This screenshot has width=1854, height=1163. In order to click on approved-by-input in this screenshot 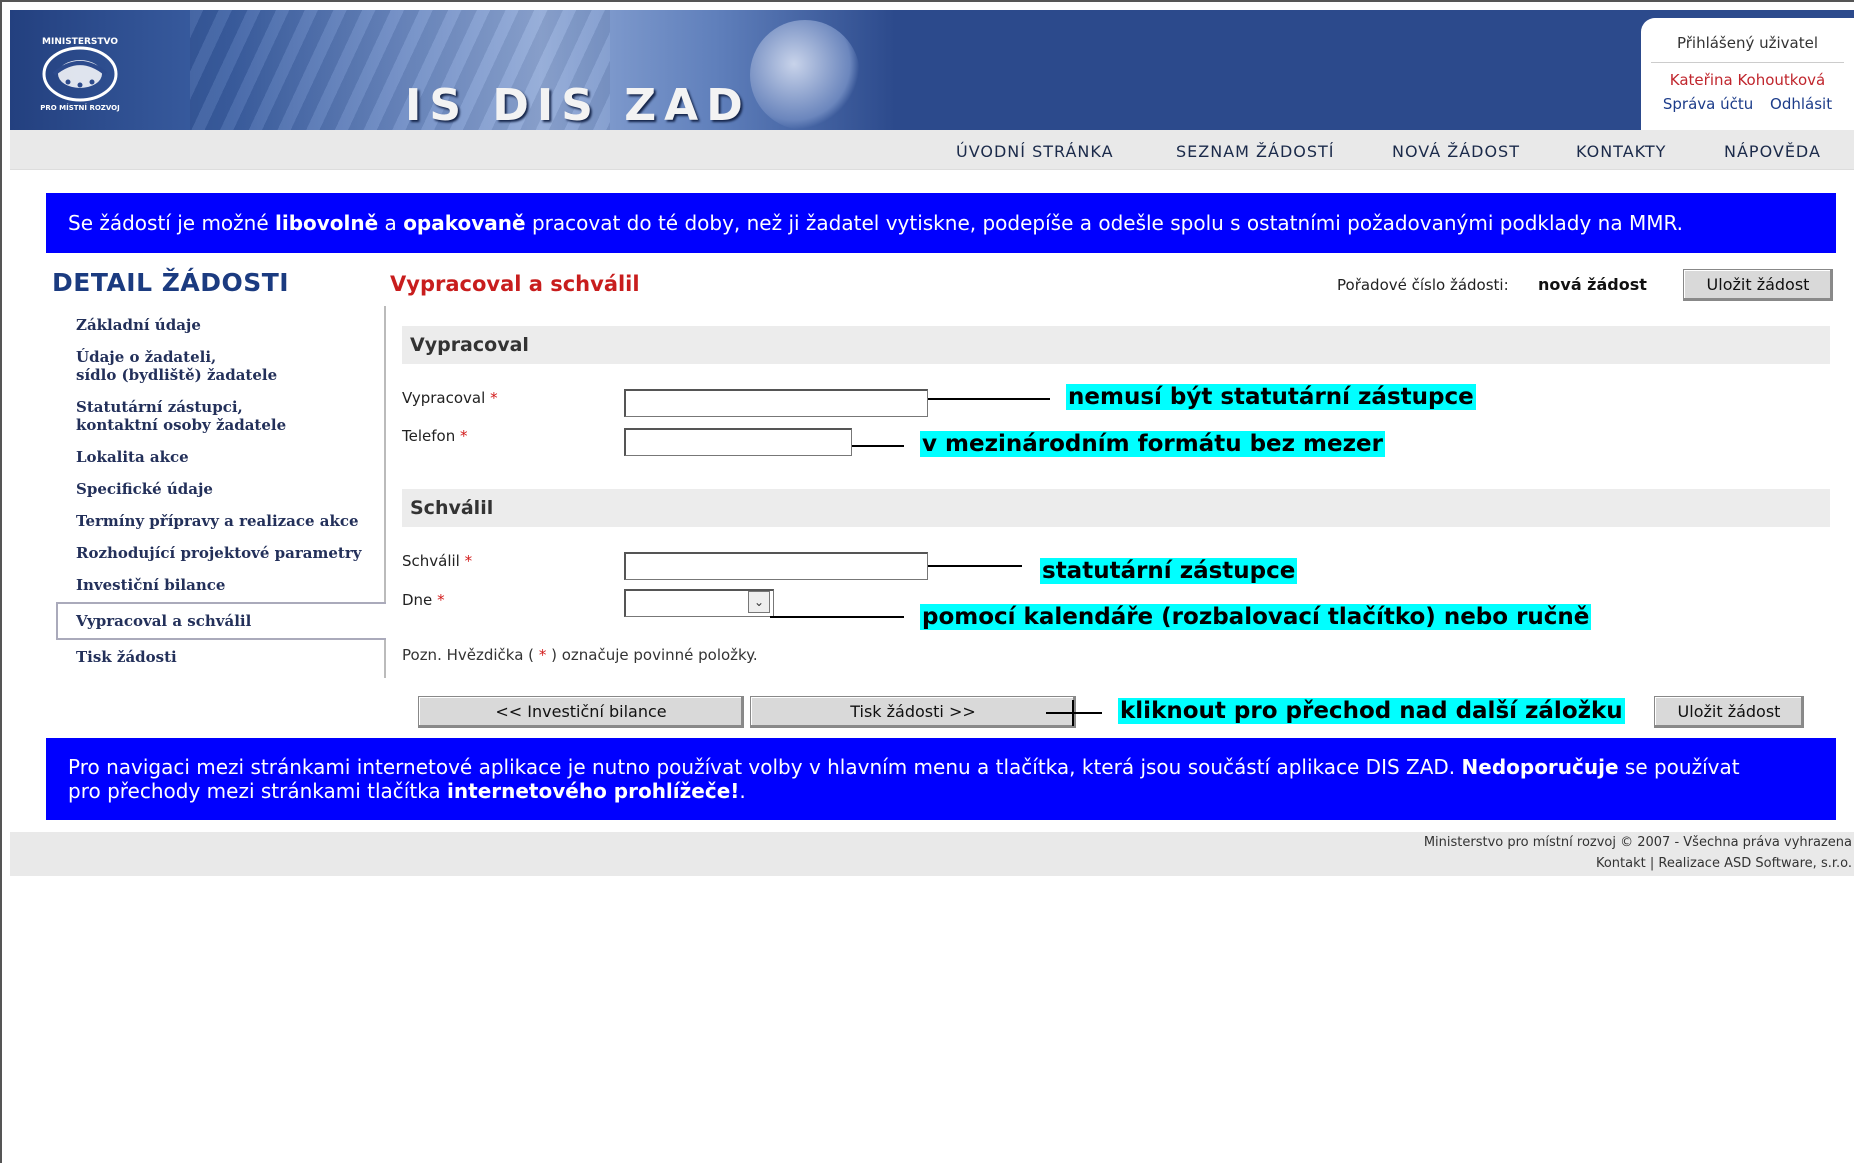, I will do `click(776, 566)`.